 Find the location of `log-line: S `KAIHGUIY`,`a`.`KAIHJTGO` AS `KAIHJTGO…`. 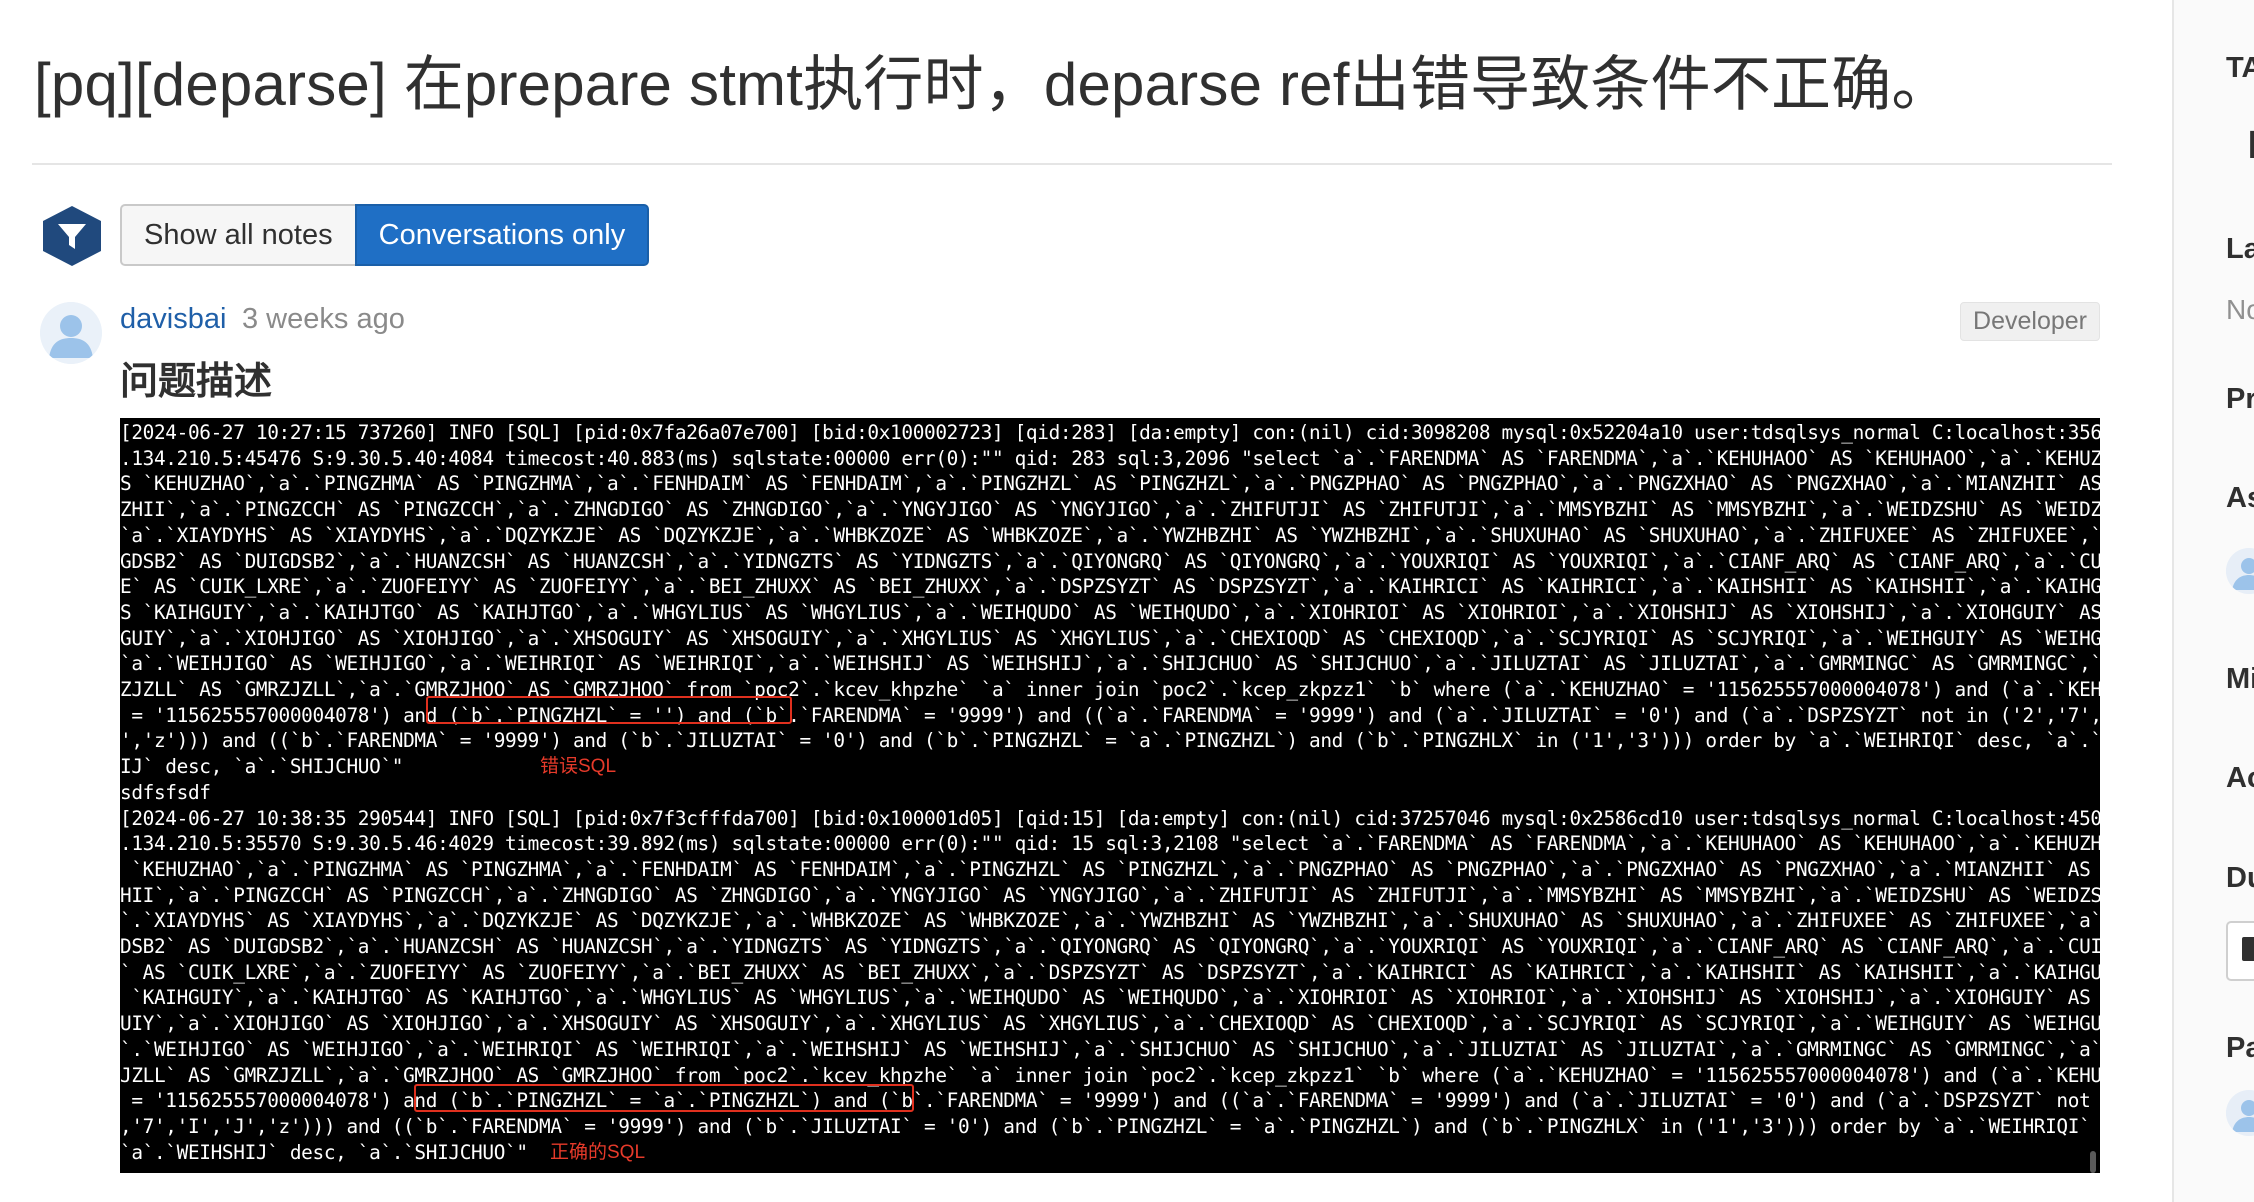

log-line: S `KAIHGUIY`,`a`.`KAIHJTGO` AS `KAIHJTGO… is located at coordinates (1110, 612).